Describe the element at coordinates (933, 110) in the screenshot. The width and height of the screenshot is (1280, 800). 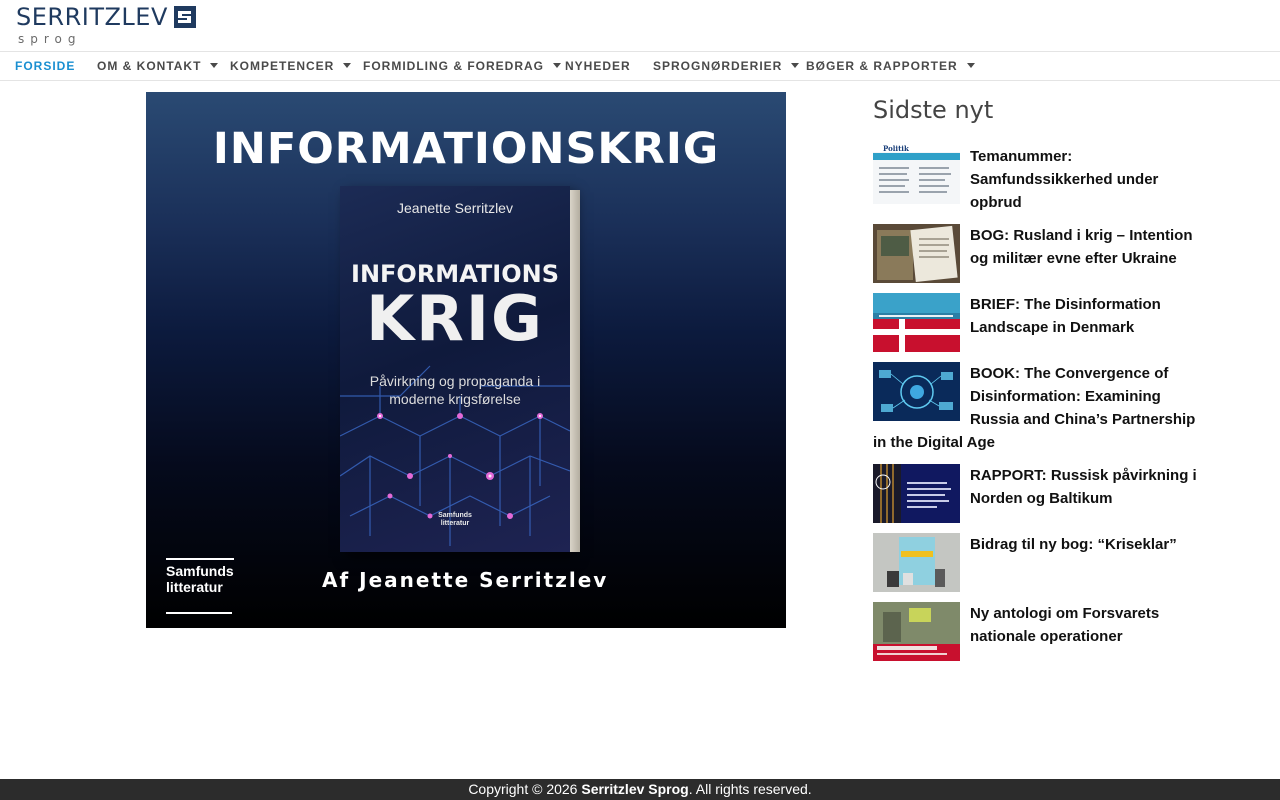
I see `sidebar-title: Sidste nyt` at that location.